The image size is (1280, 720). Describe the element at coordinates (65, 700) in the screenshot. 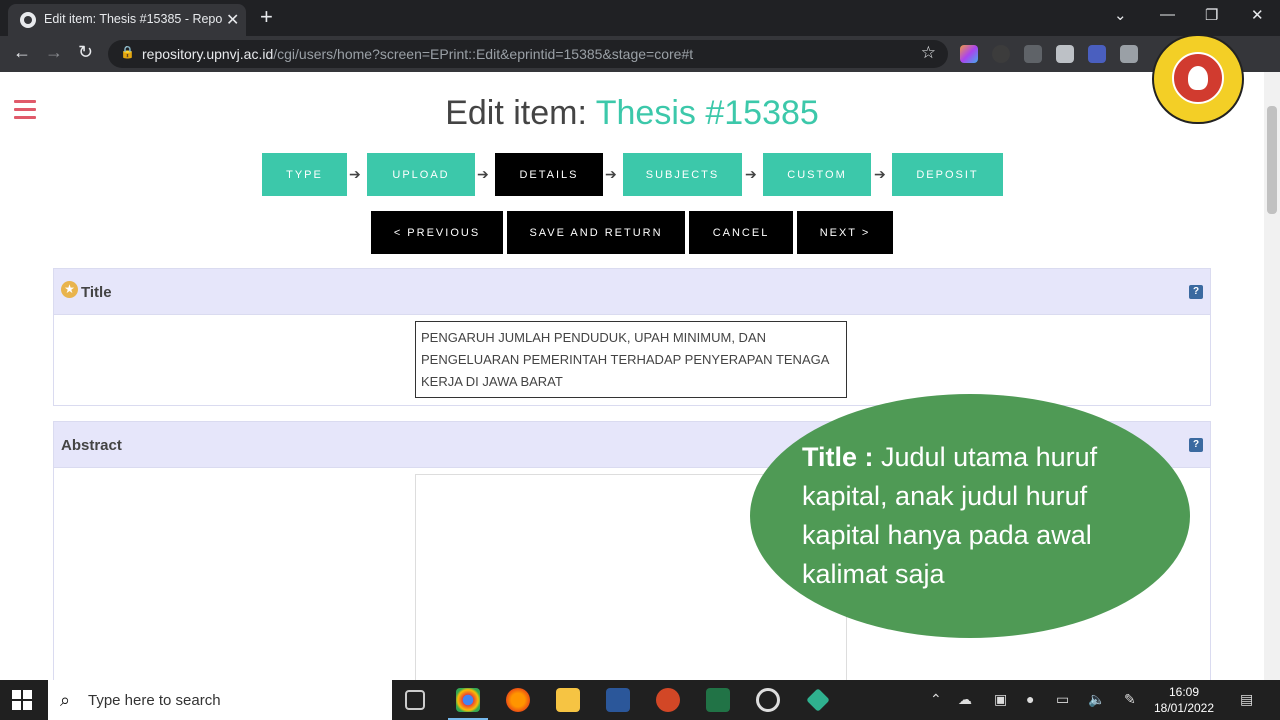

I see `search-icon: ⌕` at that location.